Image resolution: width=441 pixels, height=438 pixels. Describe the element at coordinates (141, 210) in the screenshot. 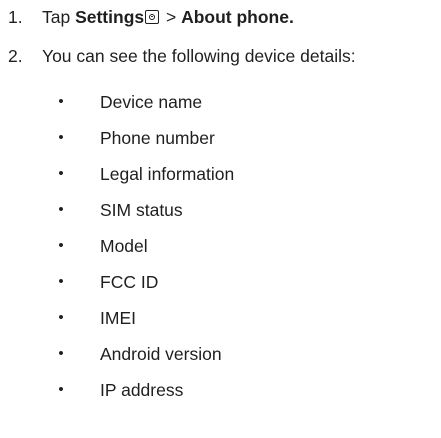

I see `detail-label: SIM status` at that location.